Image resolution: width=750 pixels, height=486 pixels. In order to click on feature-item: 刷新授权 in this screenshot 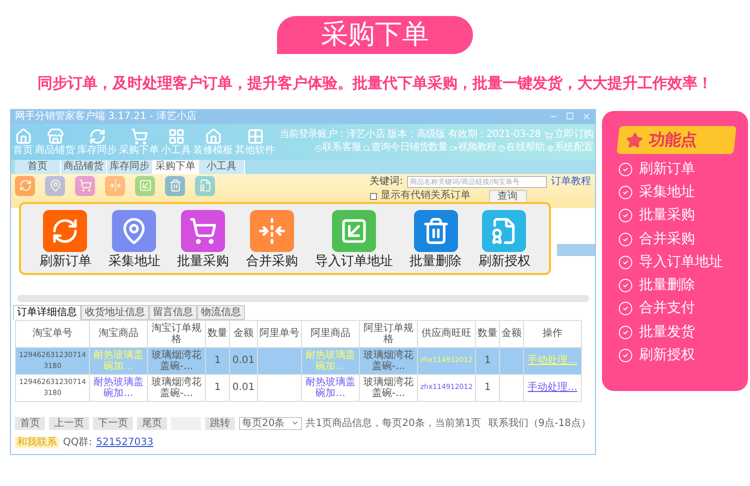, I will do `click(667, 356)`.